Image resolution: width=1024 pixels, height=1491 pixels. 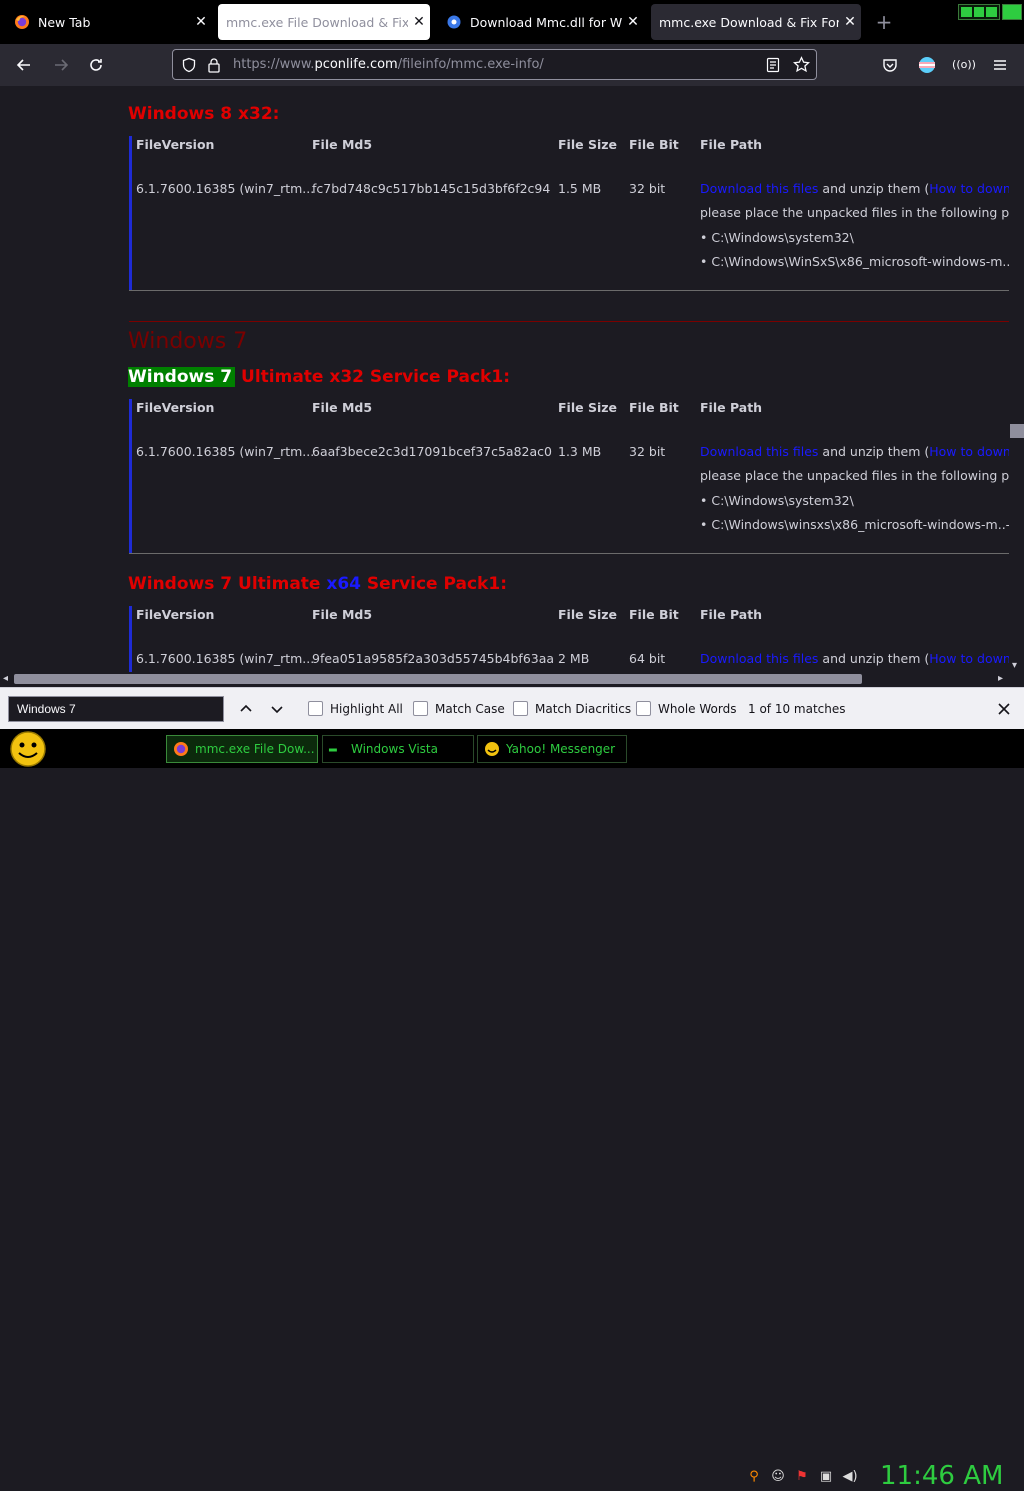 What do you see at coordinates (454, 22) in the screenshot?
I see `gear-icon` at bounding box center [454, 22].